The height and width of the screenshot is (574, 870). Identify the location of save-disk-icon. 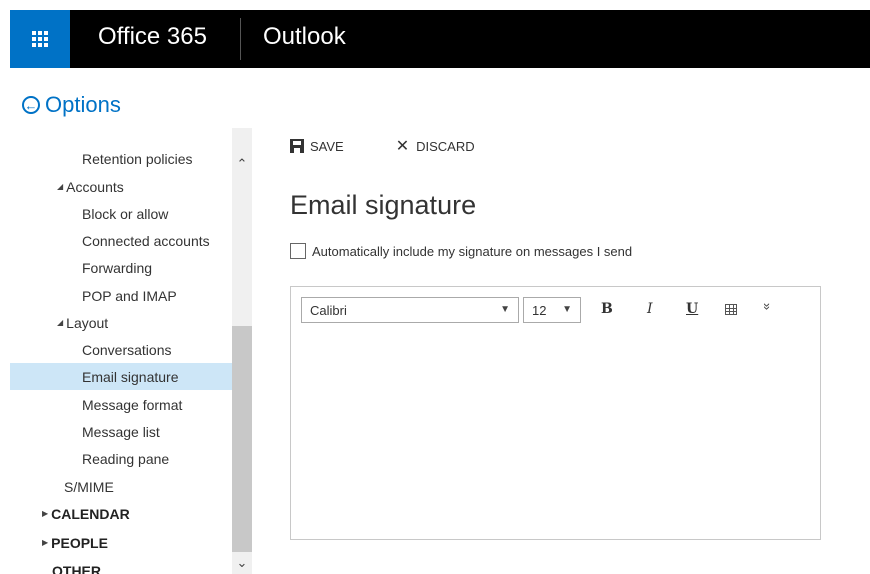
(297, 146).